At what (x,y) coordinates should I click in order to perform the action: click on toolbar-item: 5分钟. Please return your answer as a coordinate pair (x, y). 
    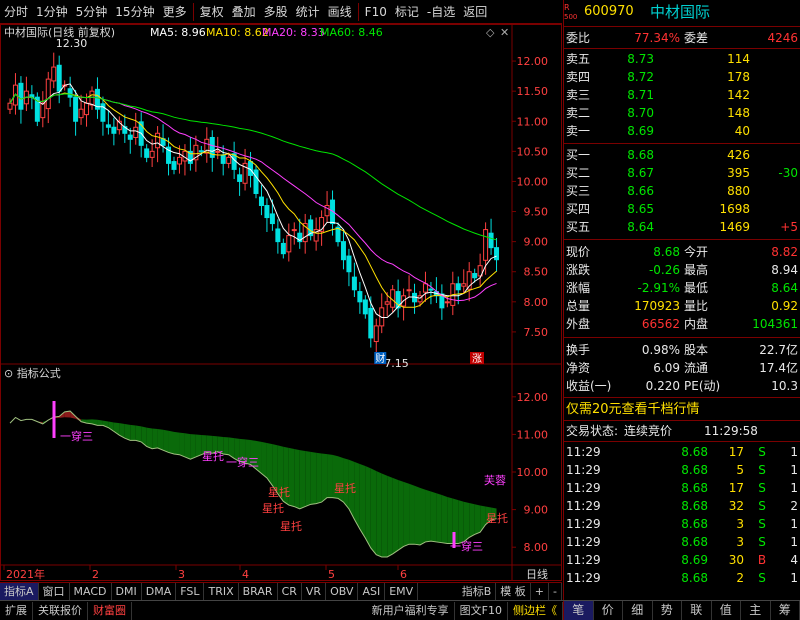
    Looking at the image, I should click on (92, 12).